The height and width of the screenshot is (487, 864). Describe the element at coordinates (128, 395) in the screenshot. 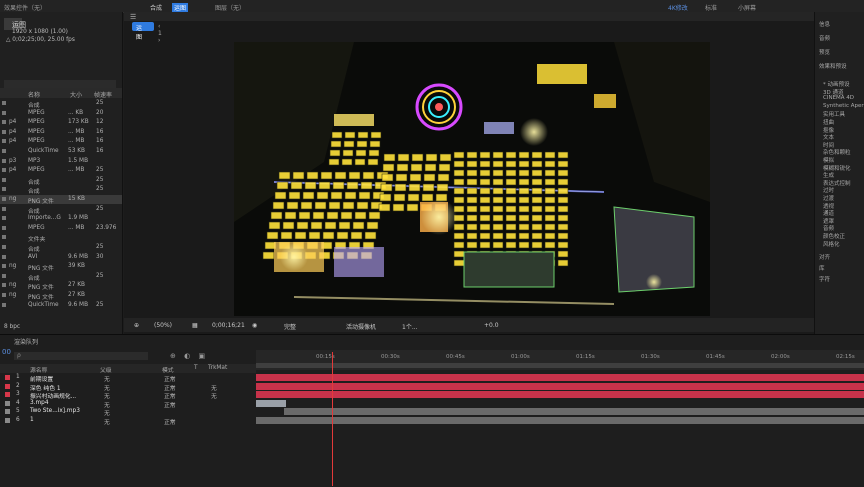

I see `layer-row: 3 振兴村动画规化... 无正常无` at that location.